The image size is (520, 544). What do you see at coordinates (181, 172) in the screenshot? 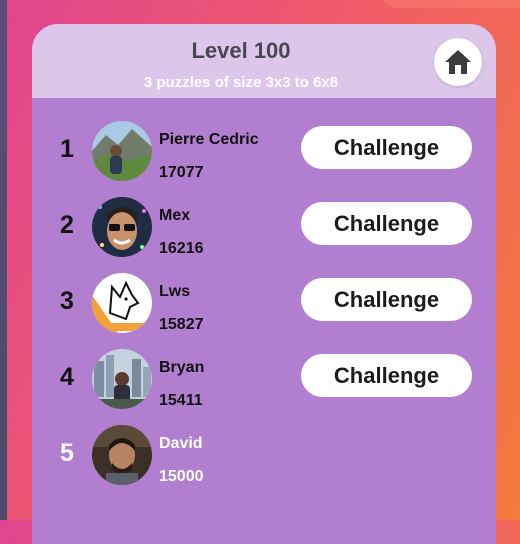
I see `player-score: 17077` at bounding box center [181, 172].